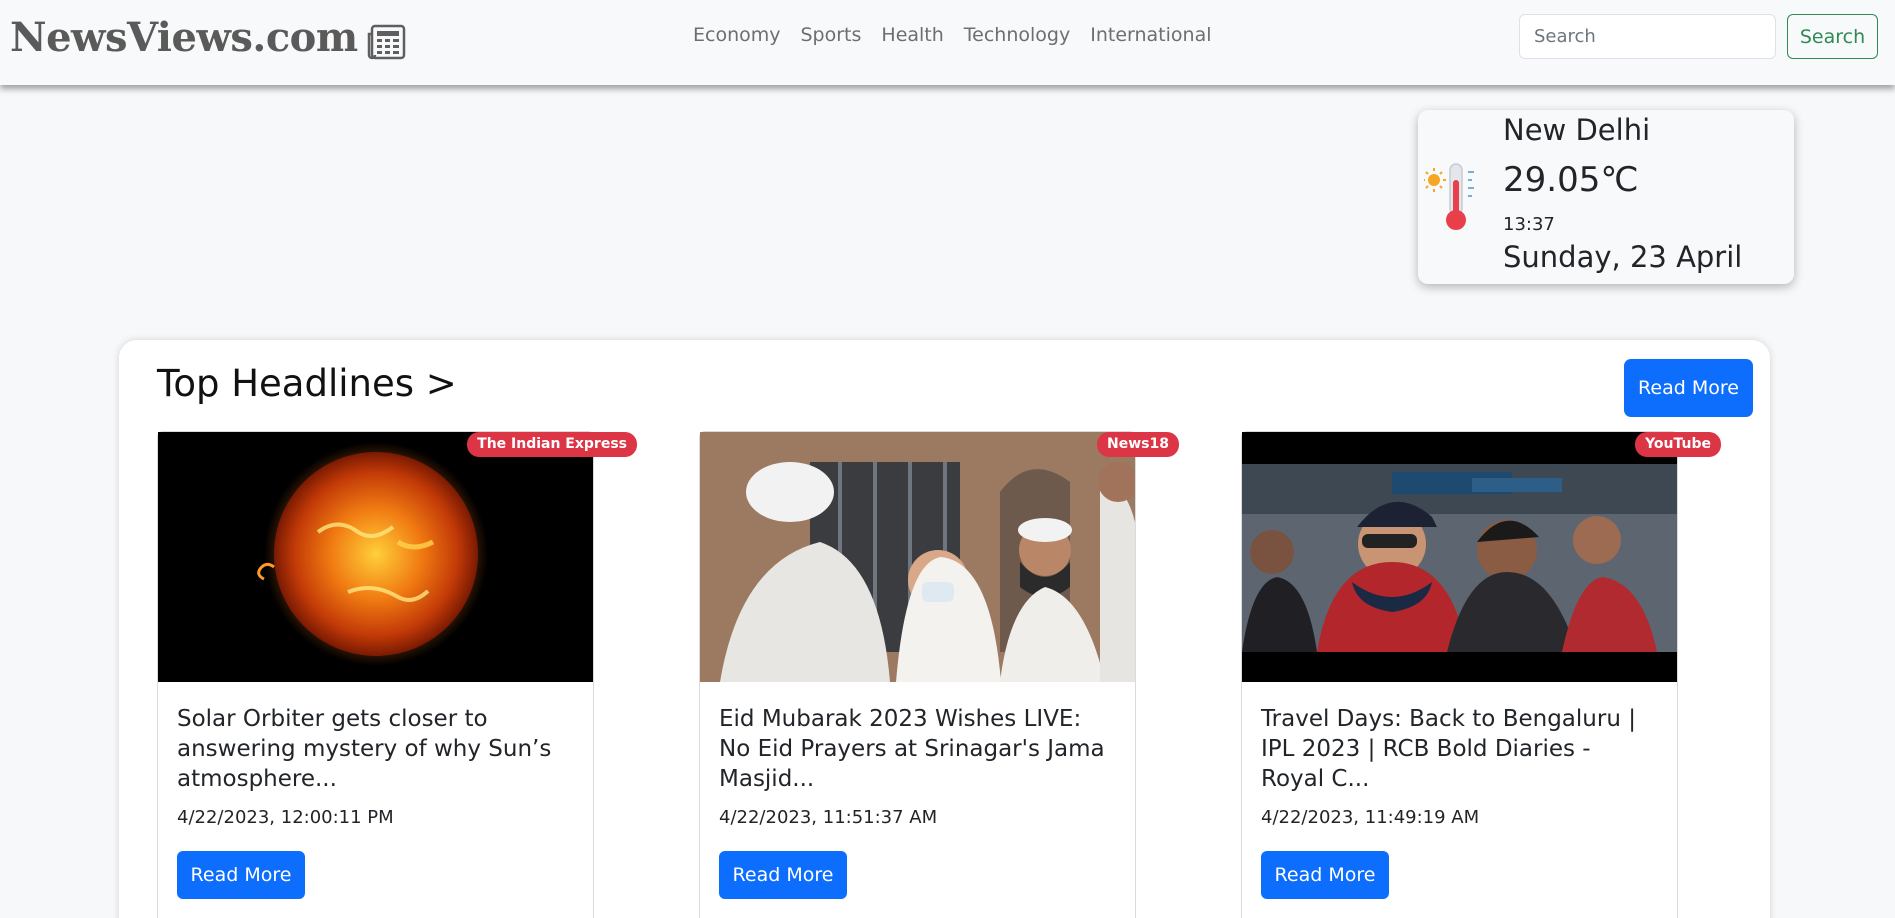 The image size is (1895, 918). Describe the element at coordinates (1370, 817) in the screenshot. I see `card-date: 4/22/2023, 11:49:19 AM` at that location.